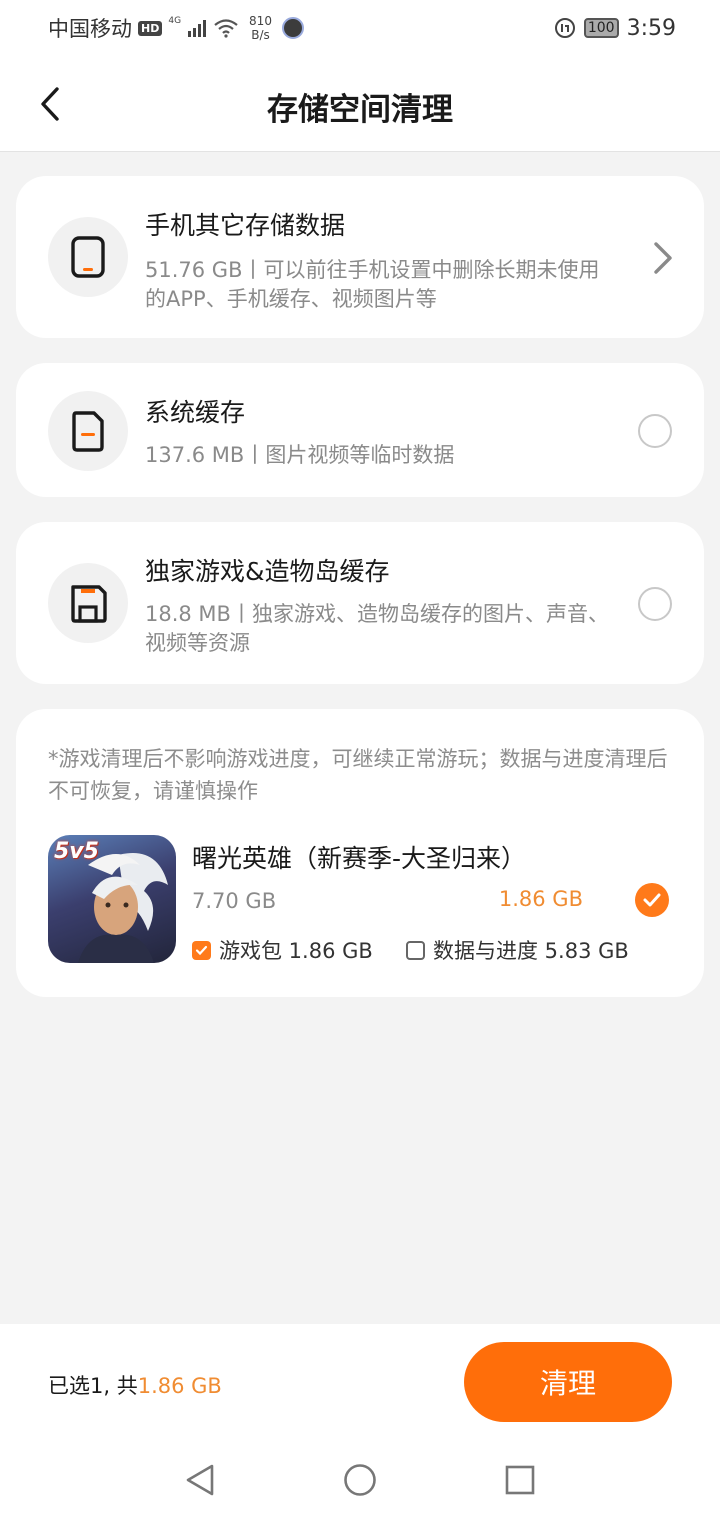 Image resolution: width=720 pixels, height=1520 pixels. What do you see at coordinates (176, 28) in the screenshot?
I see `status-left: 中国移动 HD 4G 810 B/s` at bounding box center [176, 28].